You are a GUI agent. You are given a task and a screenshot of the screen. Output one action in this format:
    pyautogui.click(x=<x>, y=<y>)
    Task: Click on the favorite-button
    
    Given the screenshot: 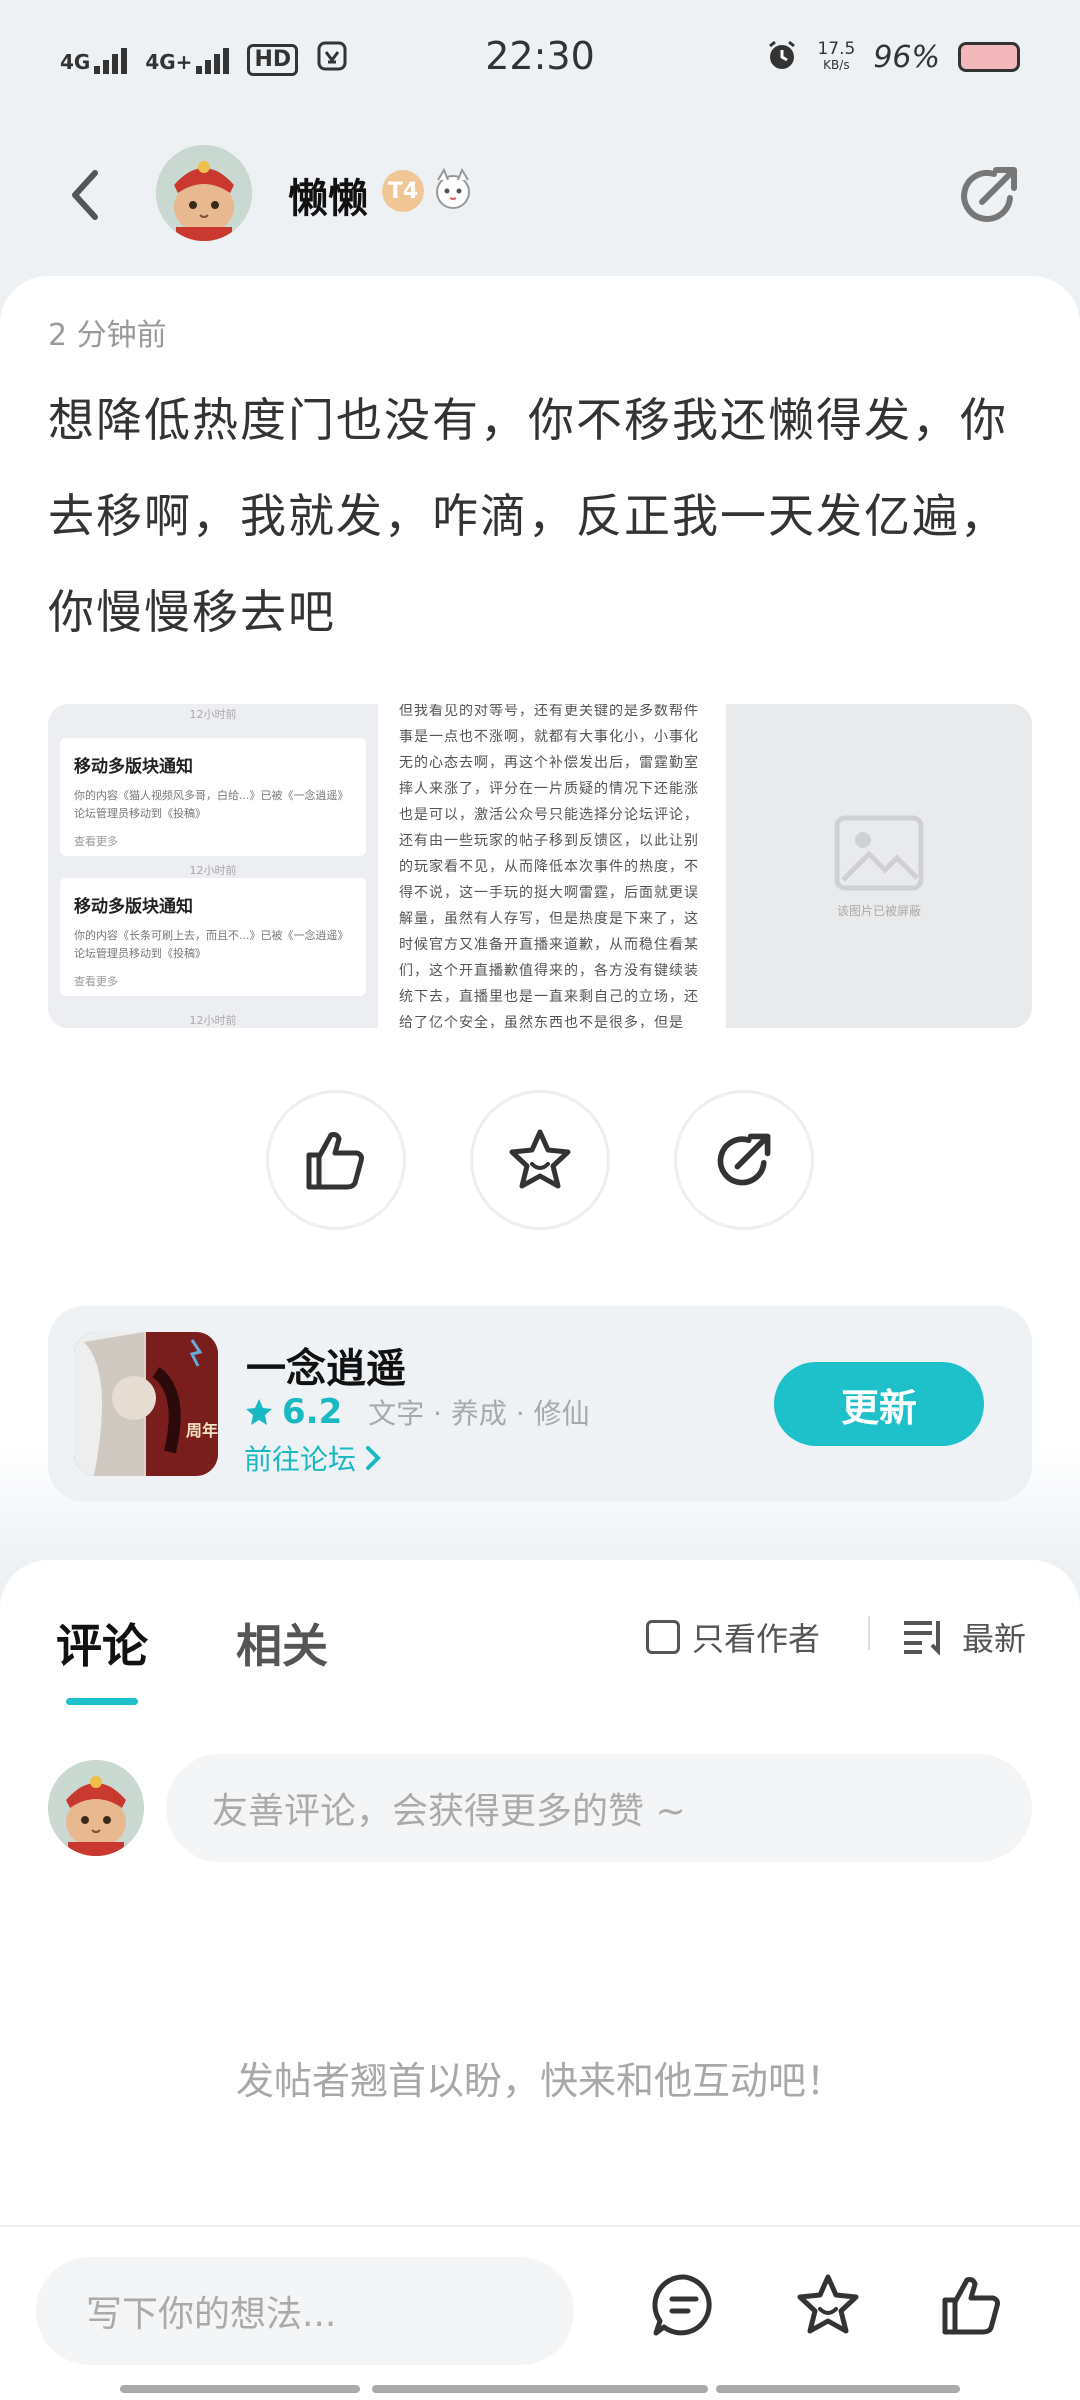 What is the action you would take?
    pyautogui.click(x=540, y=1160)
    